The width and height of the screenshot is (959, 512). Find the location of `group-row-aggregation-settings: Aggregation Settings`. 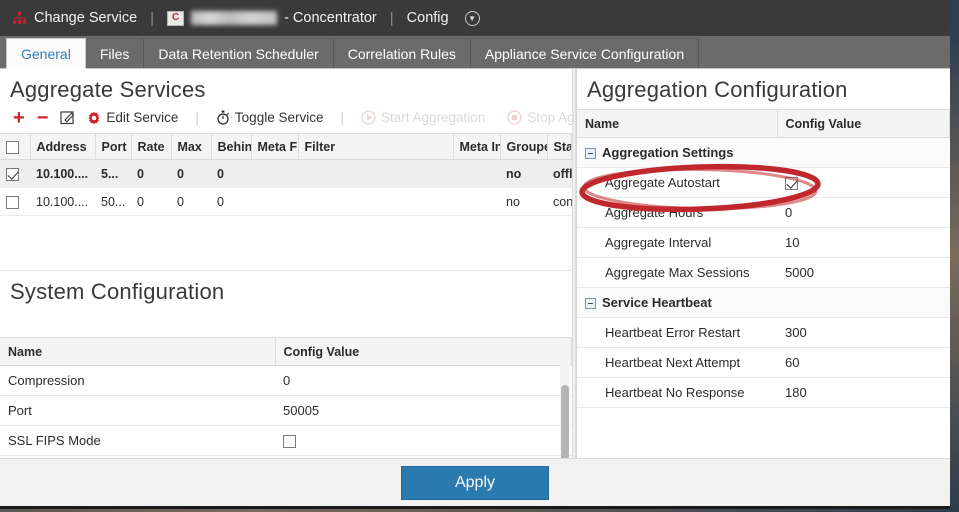

group-row-aggregation-settings: Aggregation Settings is located at coordinates (763, 152).